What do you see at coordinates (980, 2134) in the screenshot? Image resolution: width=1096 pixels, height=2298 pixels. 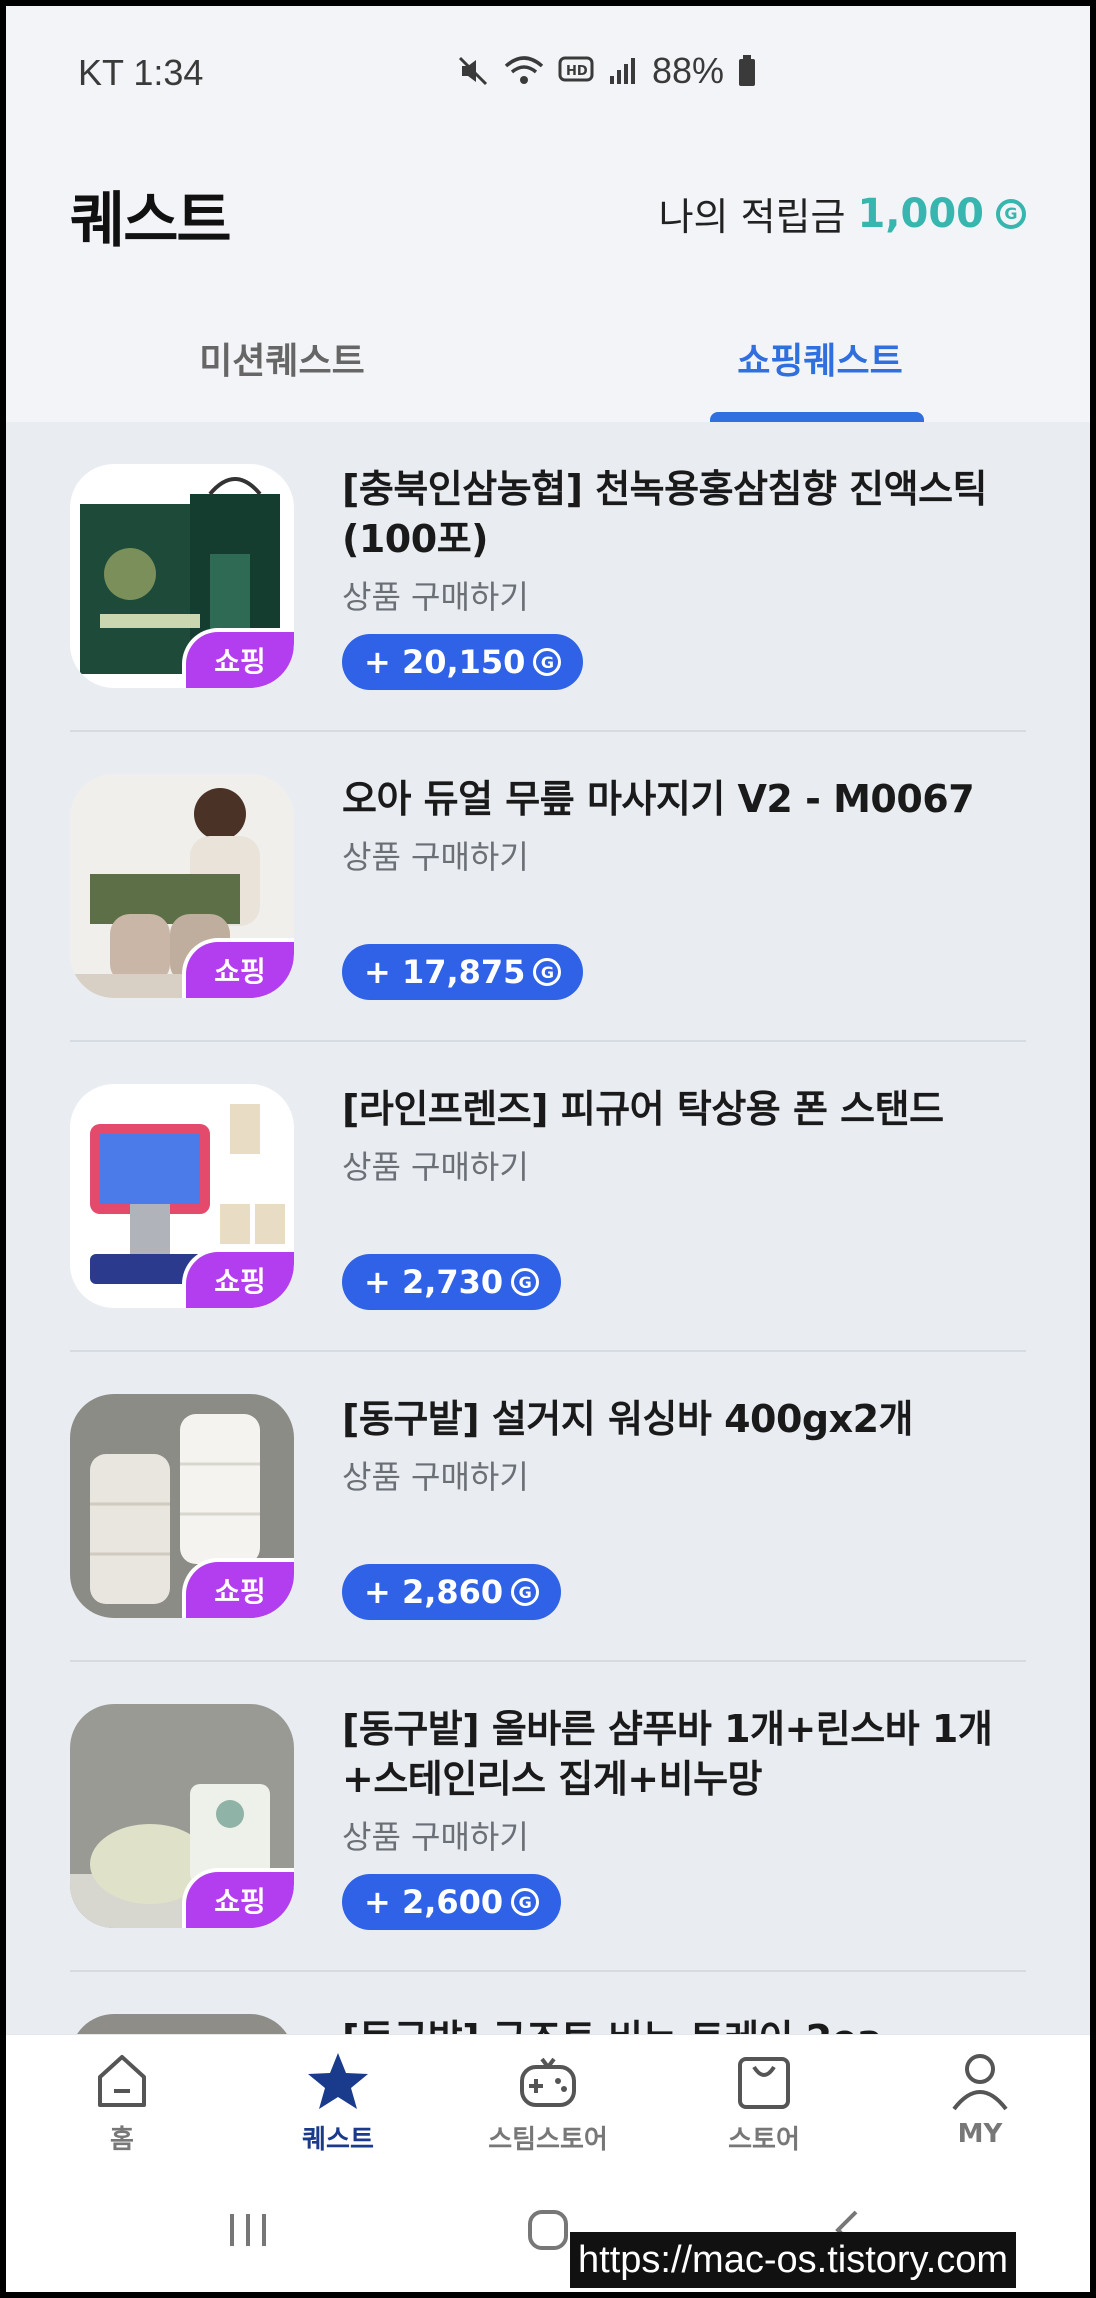 I see `nav-label: MY` at bounding box center [980, 2134].